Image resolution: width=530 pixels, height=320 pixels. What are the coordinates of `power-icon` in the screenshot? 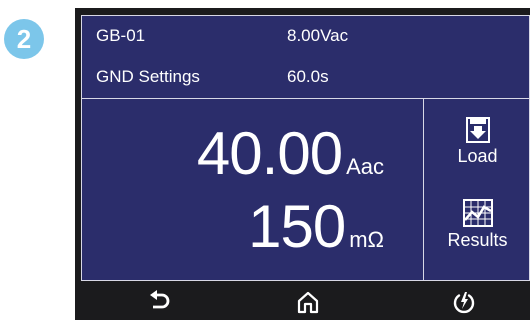 It's located at (464, 303).